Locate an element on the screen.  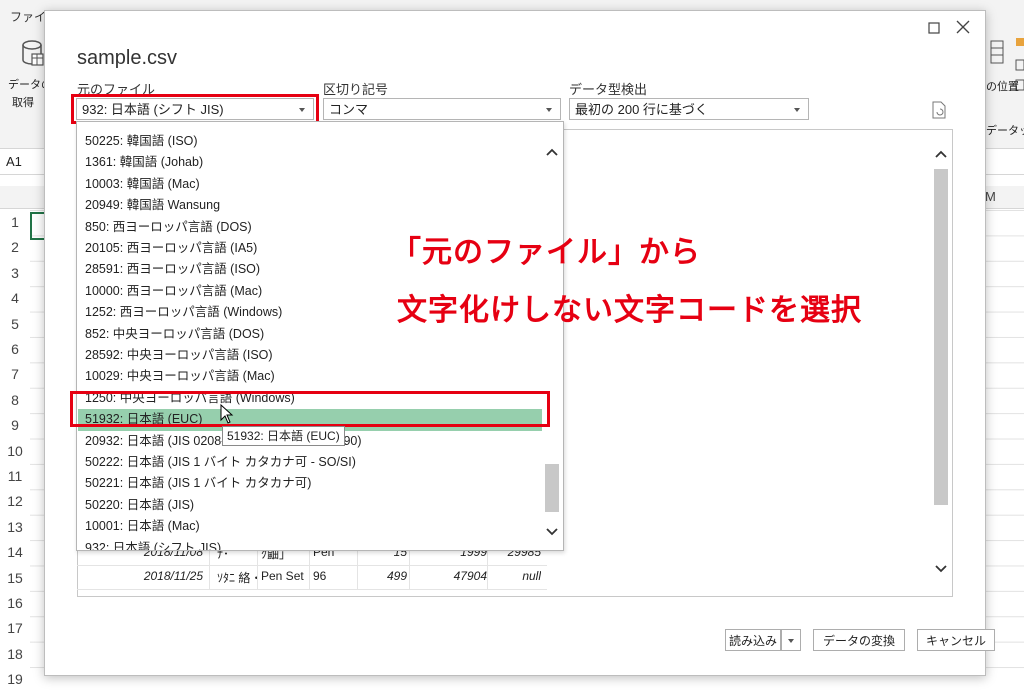
get-data-label-2: 取得 is located at coordinates (23, 103).